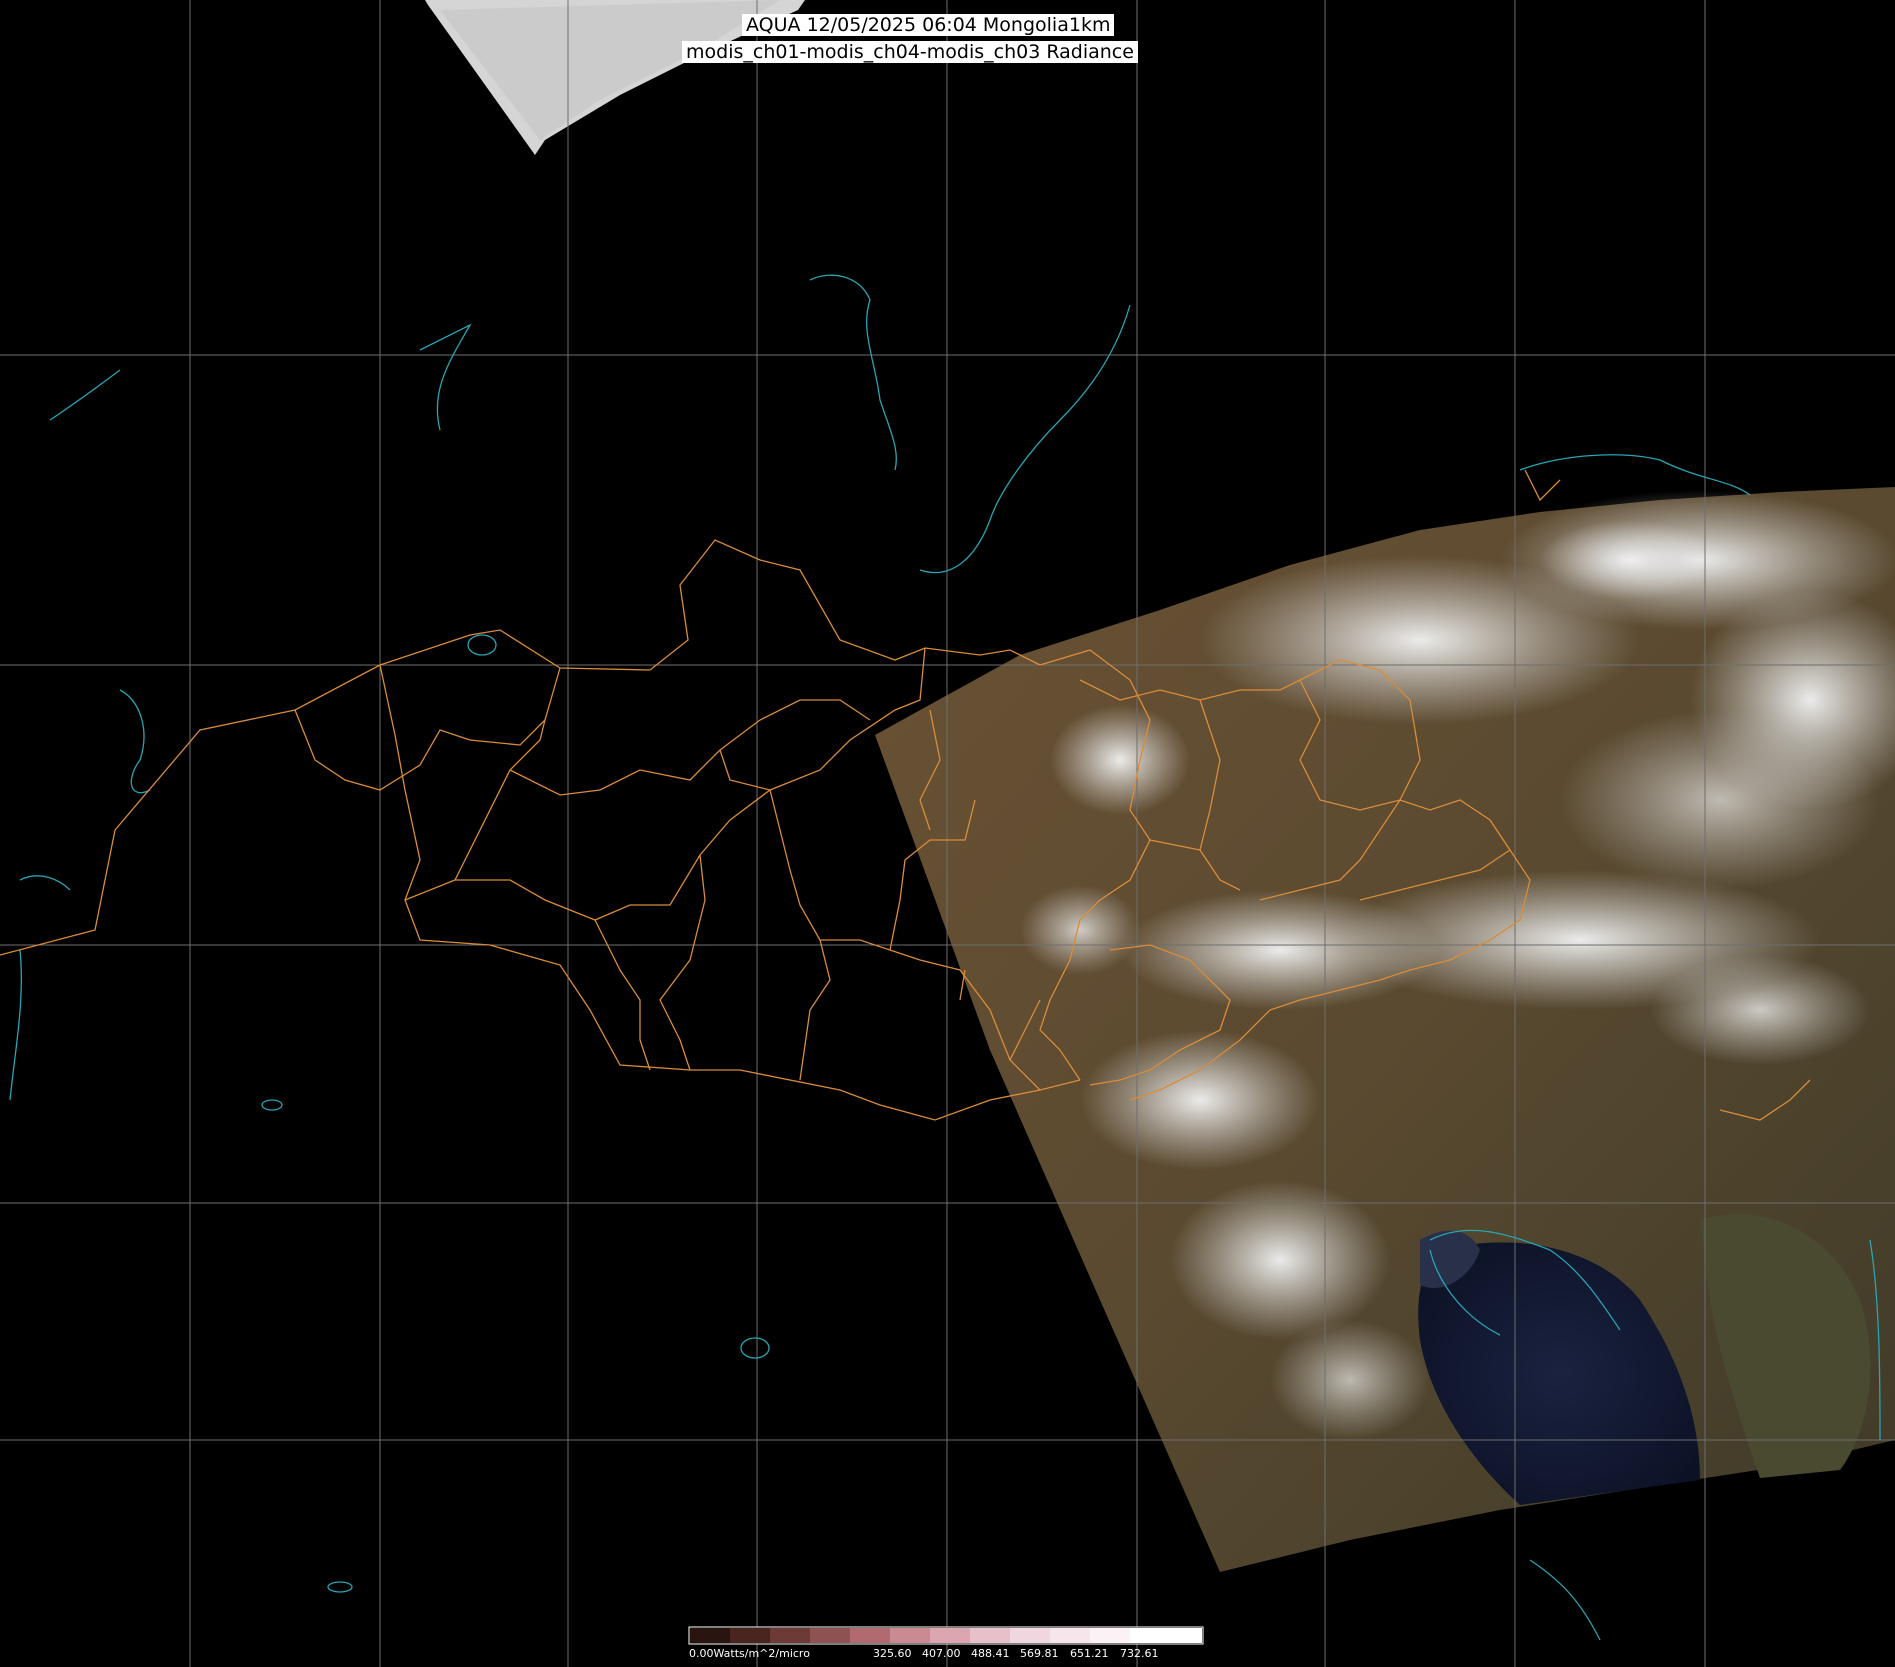 Image resolution: width=1895 pixels, height=1667 pixels. Describe the element at coordinates (941, 1653) in the screenshot. I see `colorbar-tick: 407.00` at that location.